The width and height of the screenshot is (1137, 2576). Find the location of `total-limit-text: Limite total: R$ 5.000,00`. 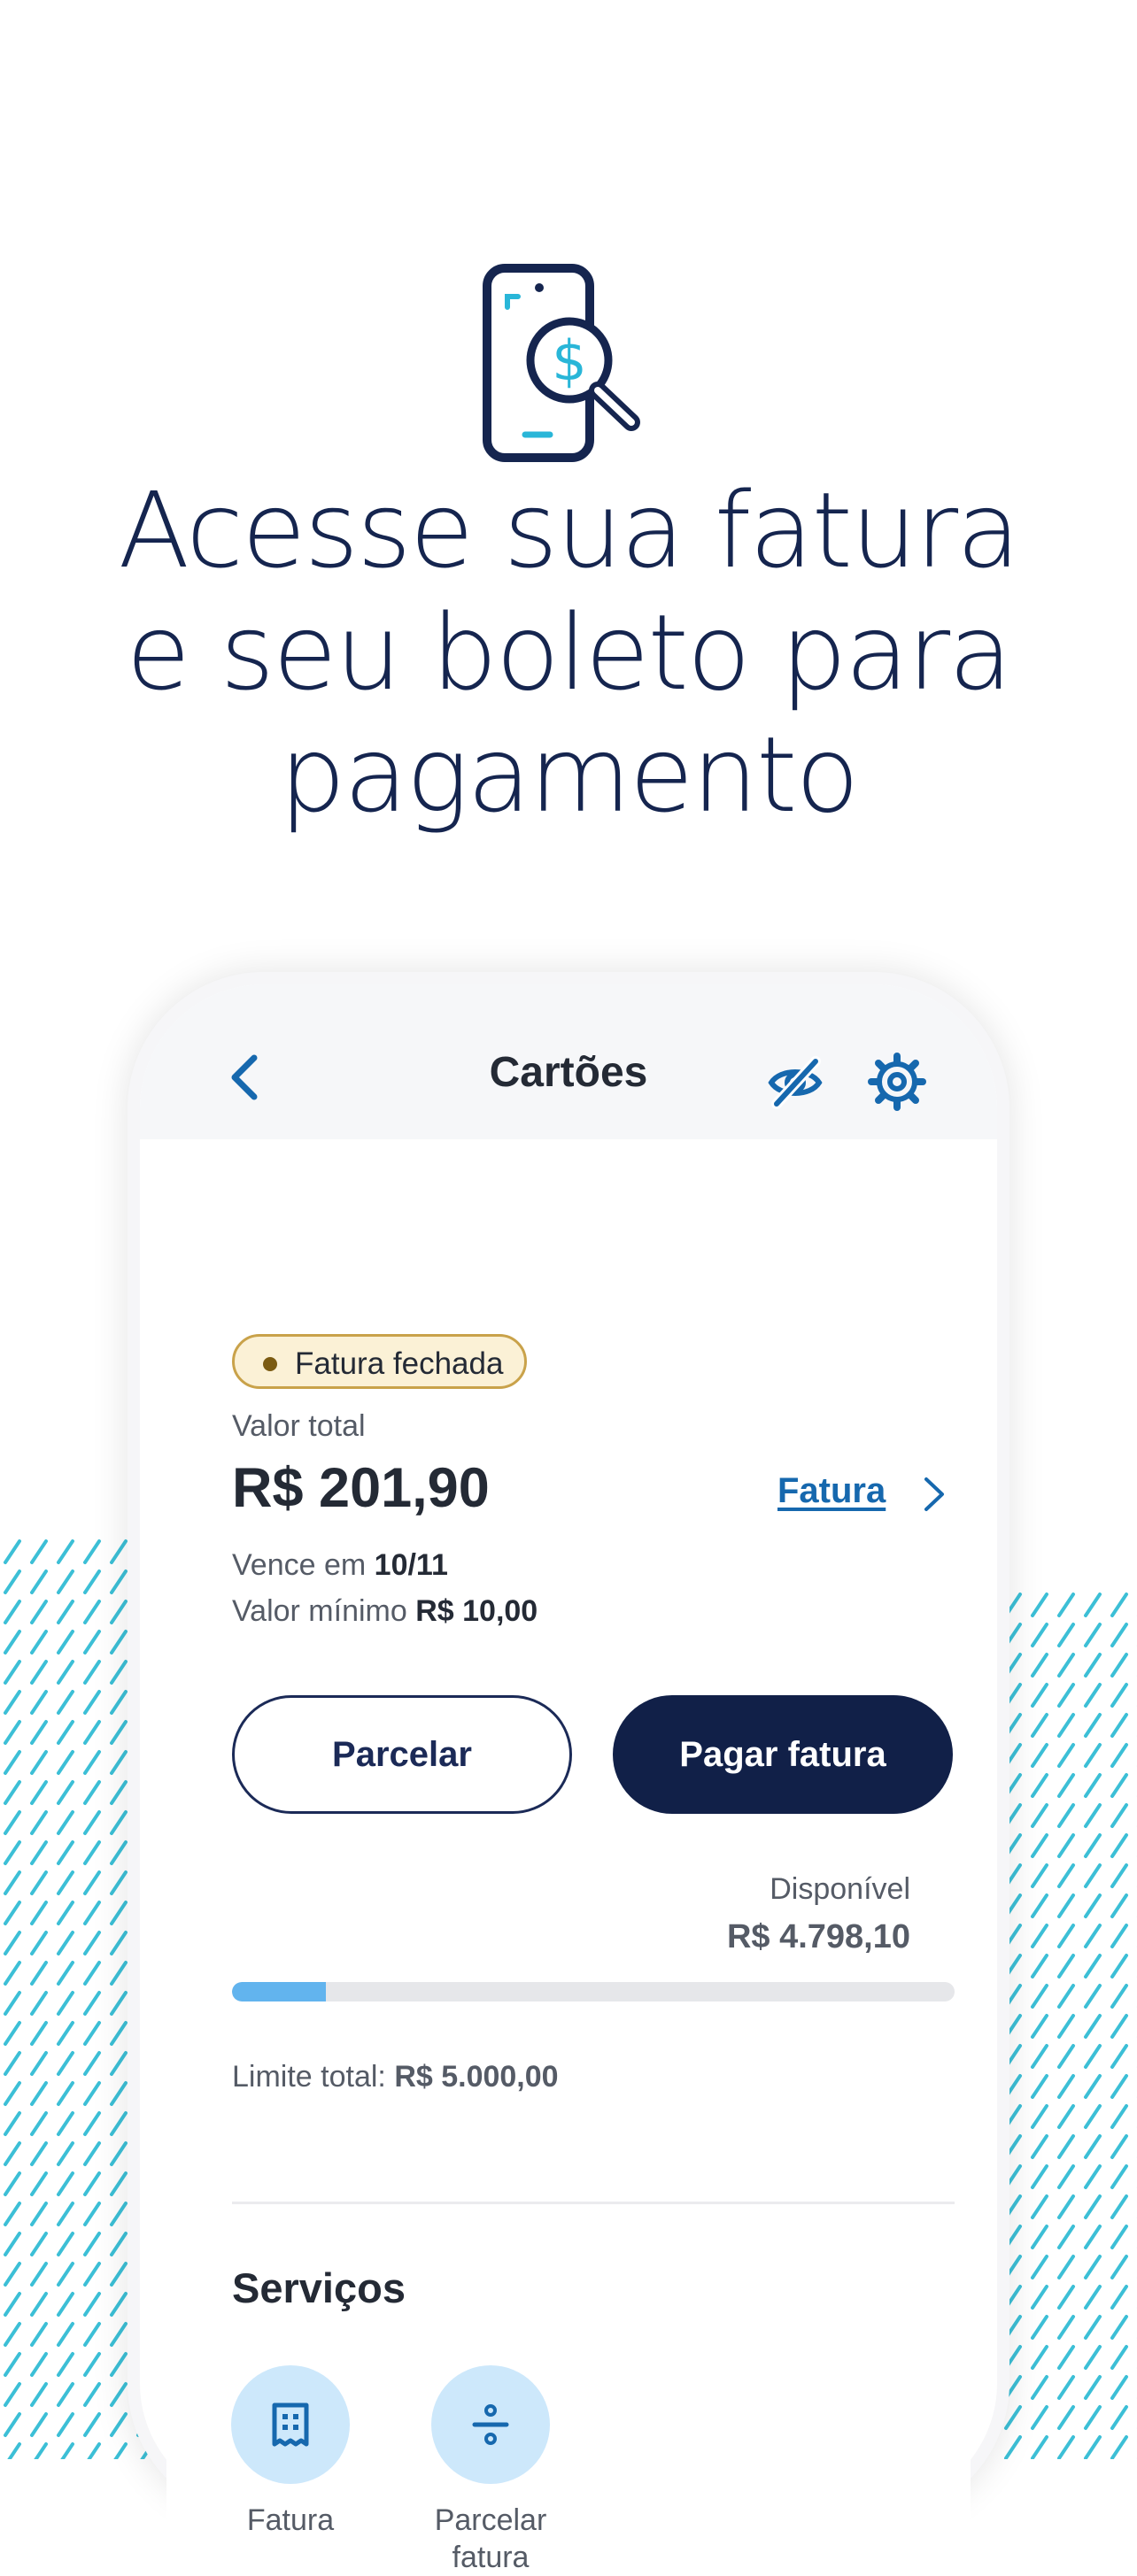

total-limit-text: Limite total: R$ 5.000,00 is located at coordinates (395, 2077).